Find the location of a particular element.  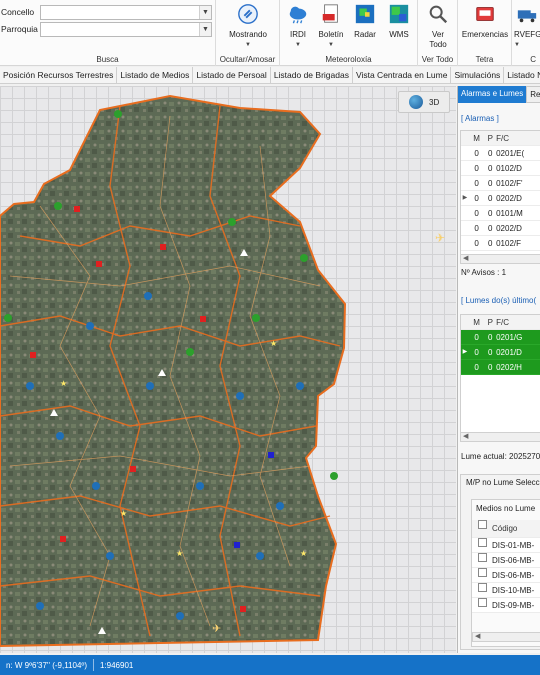

medio-code: DIS-06-MB- is located at coordinates (513, 575).